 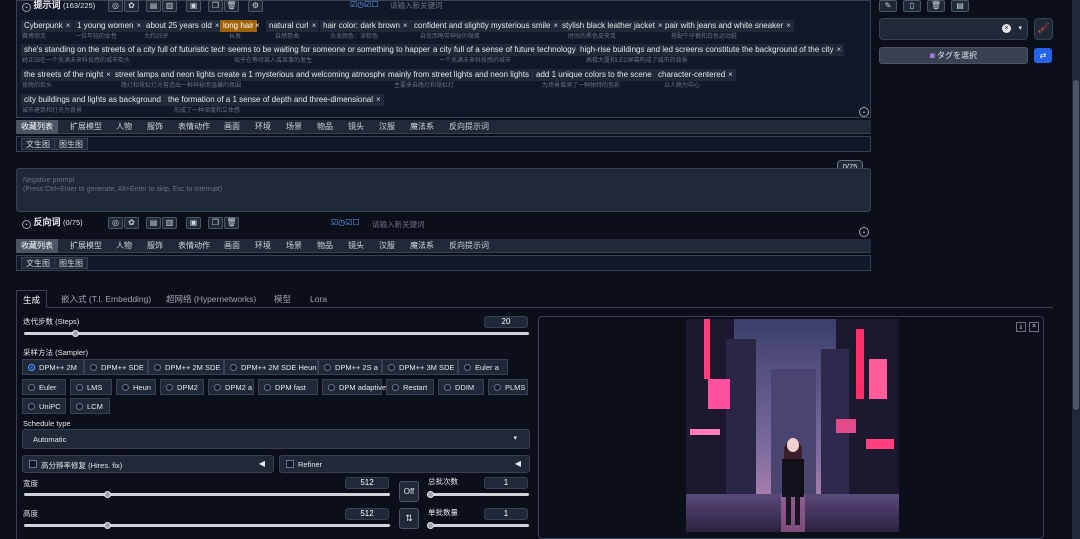 I want to click on refiner-accordion: Refiner ◀, so click(x=404, y=464).